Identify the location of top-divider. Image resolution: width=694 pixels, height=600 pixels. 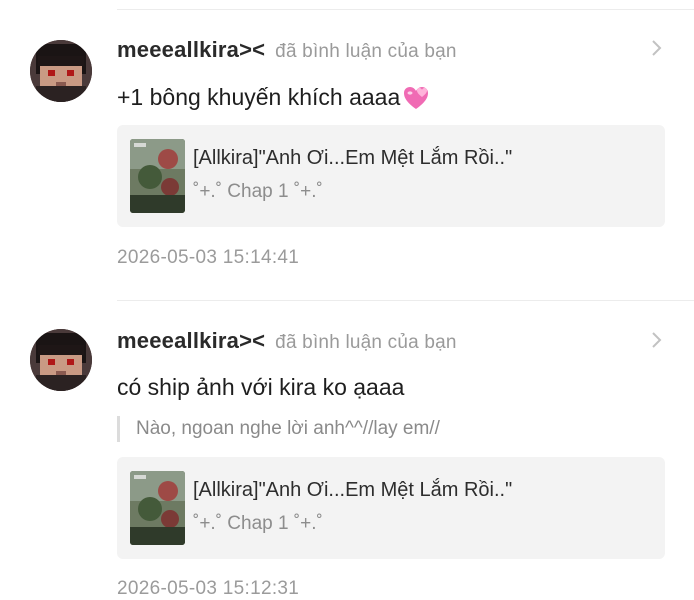
(405, 9).